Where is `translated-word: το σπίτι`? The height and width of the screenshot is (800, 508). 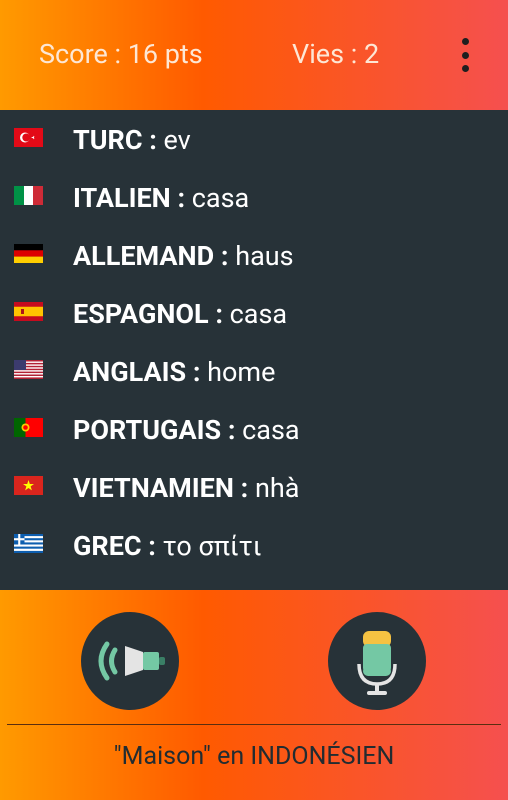
translated-word: το σπίτι is located at coordinates (212, 546).